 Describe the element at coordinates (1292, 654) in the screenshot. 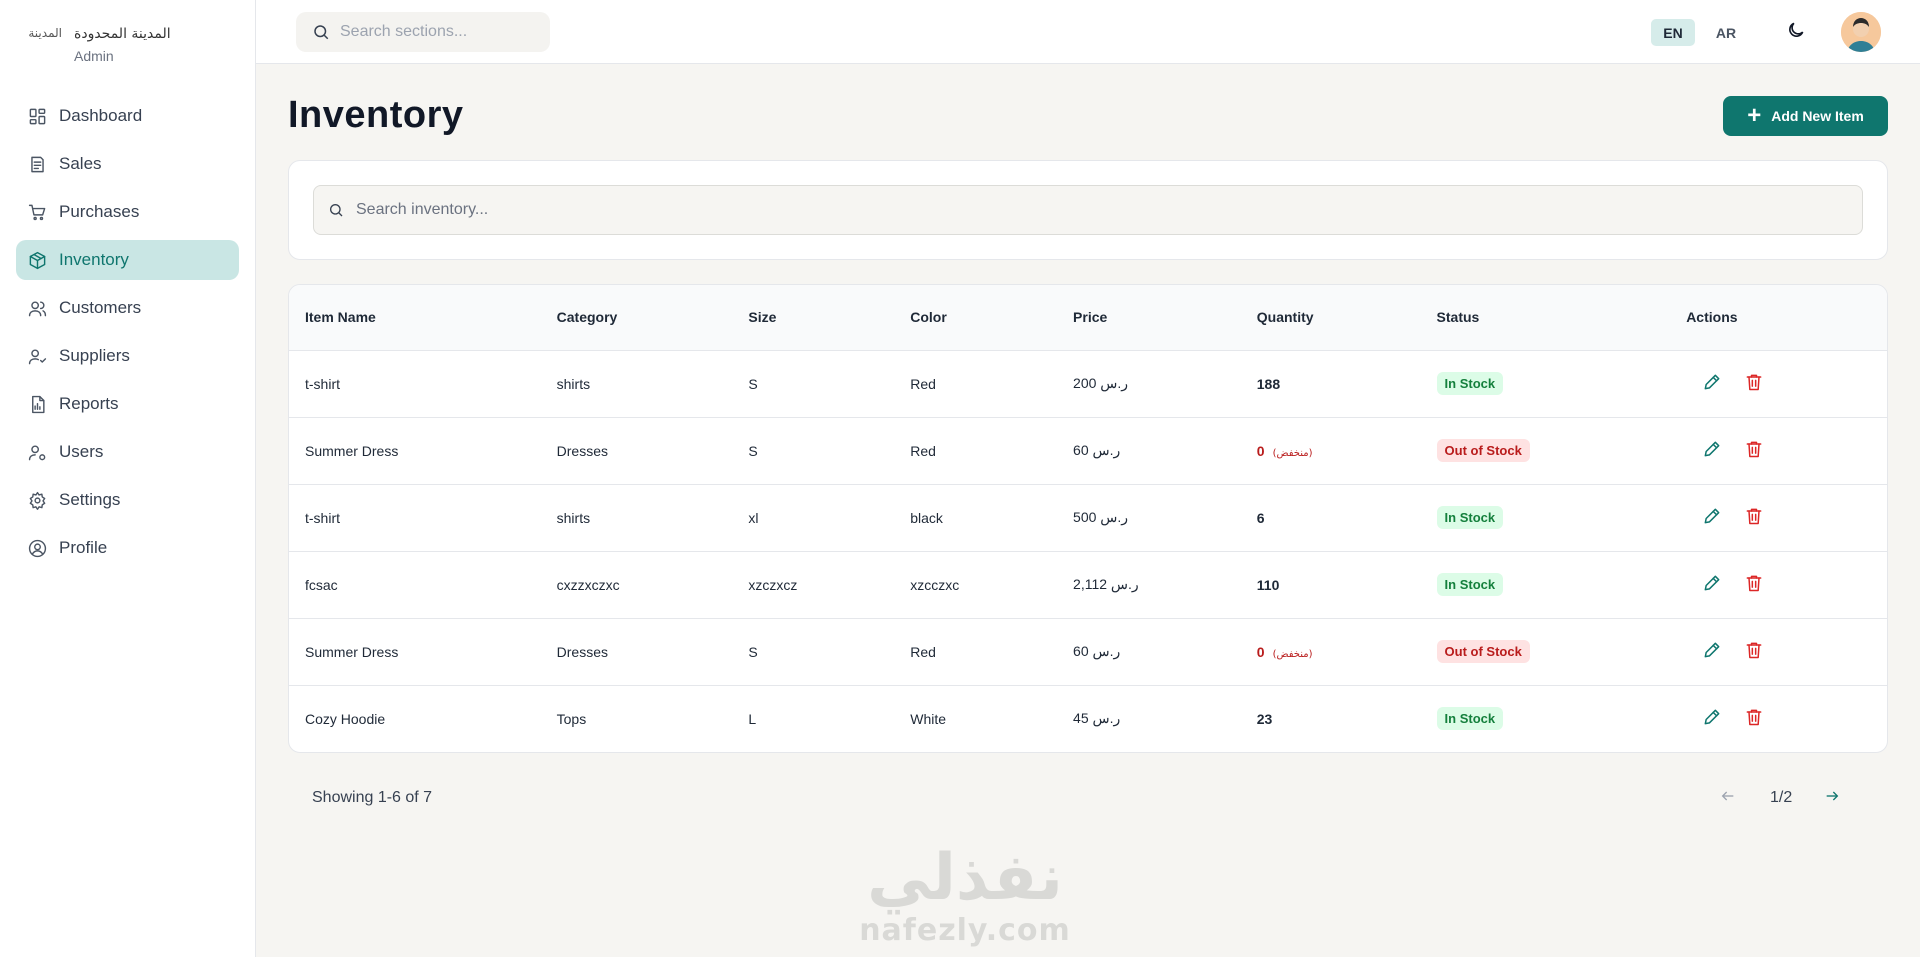

I see `low-stock-note: (منخفض)` at that location.